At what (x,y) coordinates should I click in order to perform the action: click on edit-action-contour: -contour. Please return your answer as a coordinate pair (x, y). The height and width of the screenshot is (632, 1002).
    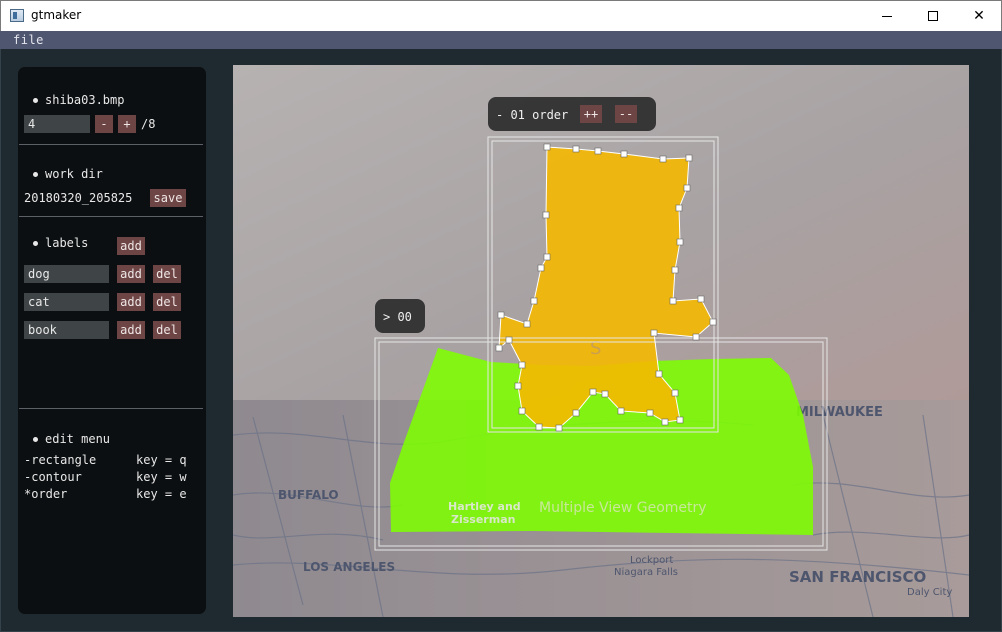
    Looking at the image, I should click on (53, 477).